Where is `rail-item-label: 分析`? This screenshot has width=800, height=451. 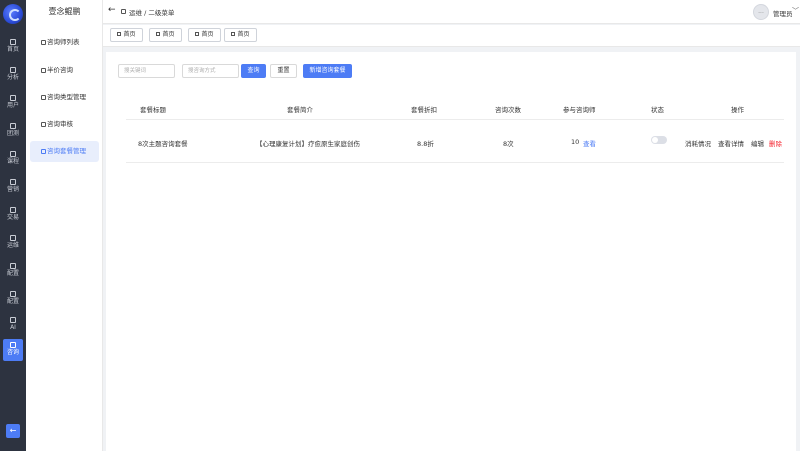 rail-item-label: 分析 is located at coordinates (12, 77).